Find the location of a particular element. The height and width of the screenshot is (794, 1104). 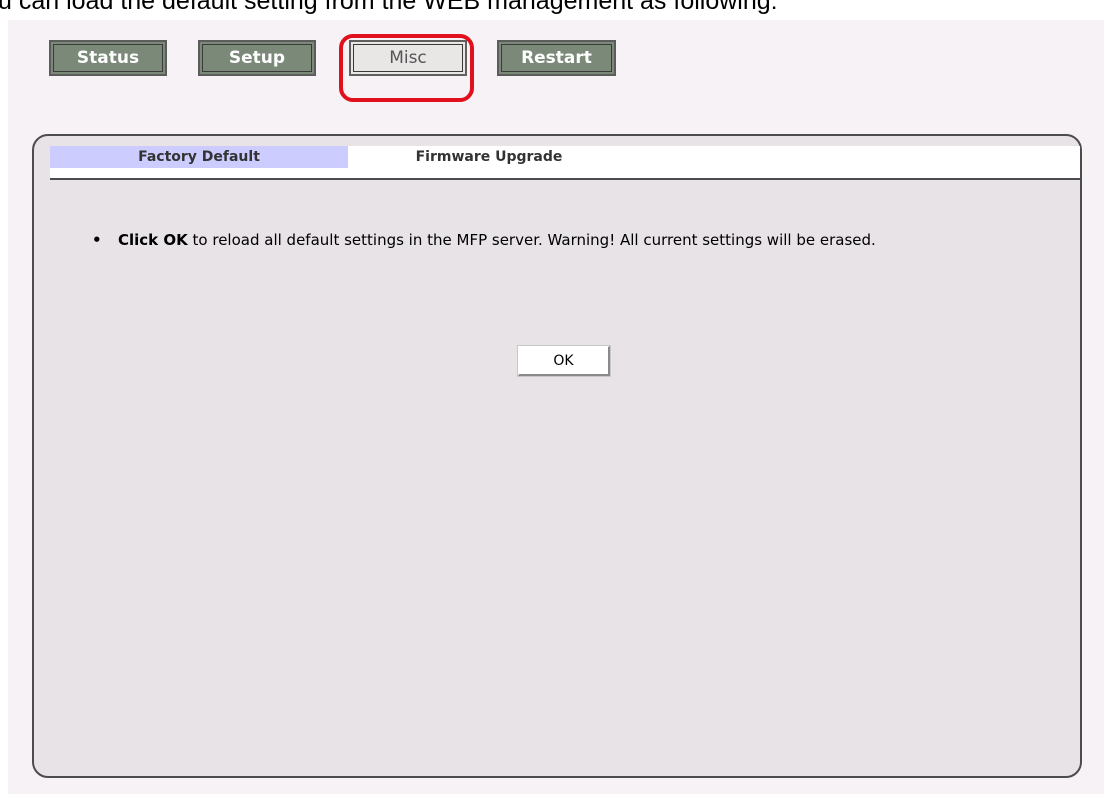

restart-nav-button: Restart is located at coordinates (556, 58).